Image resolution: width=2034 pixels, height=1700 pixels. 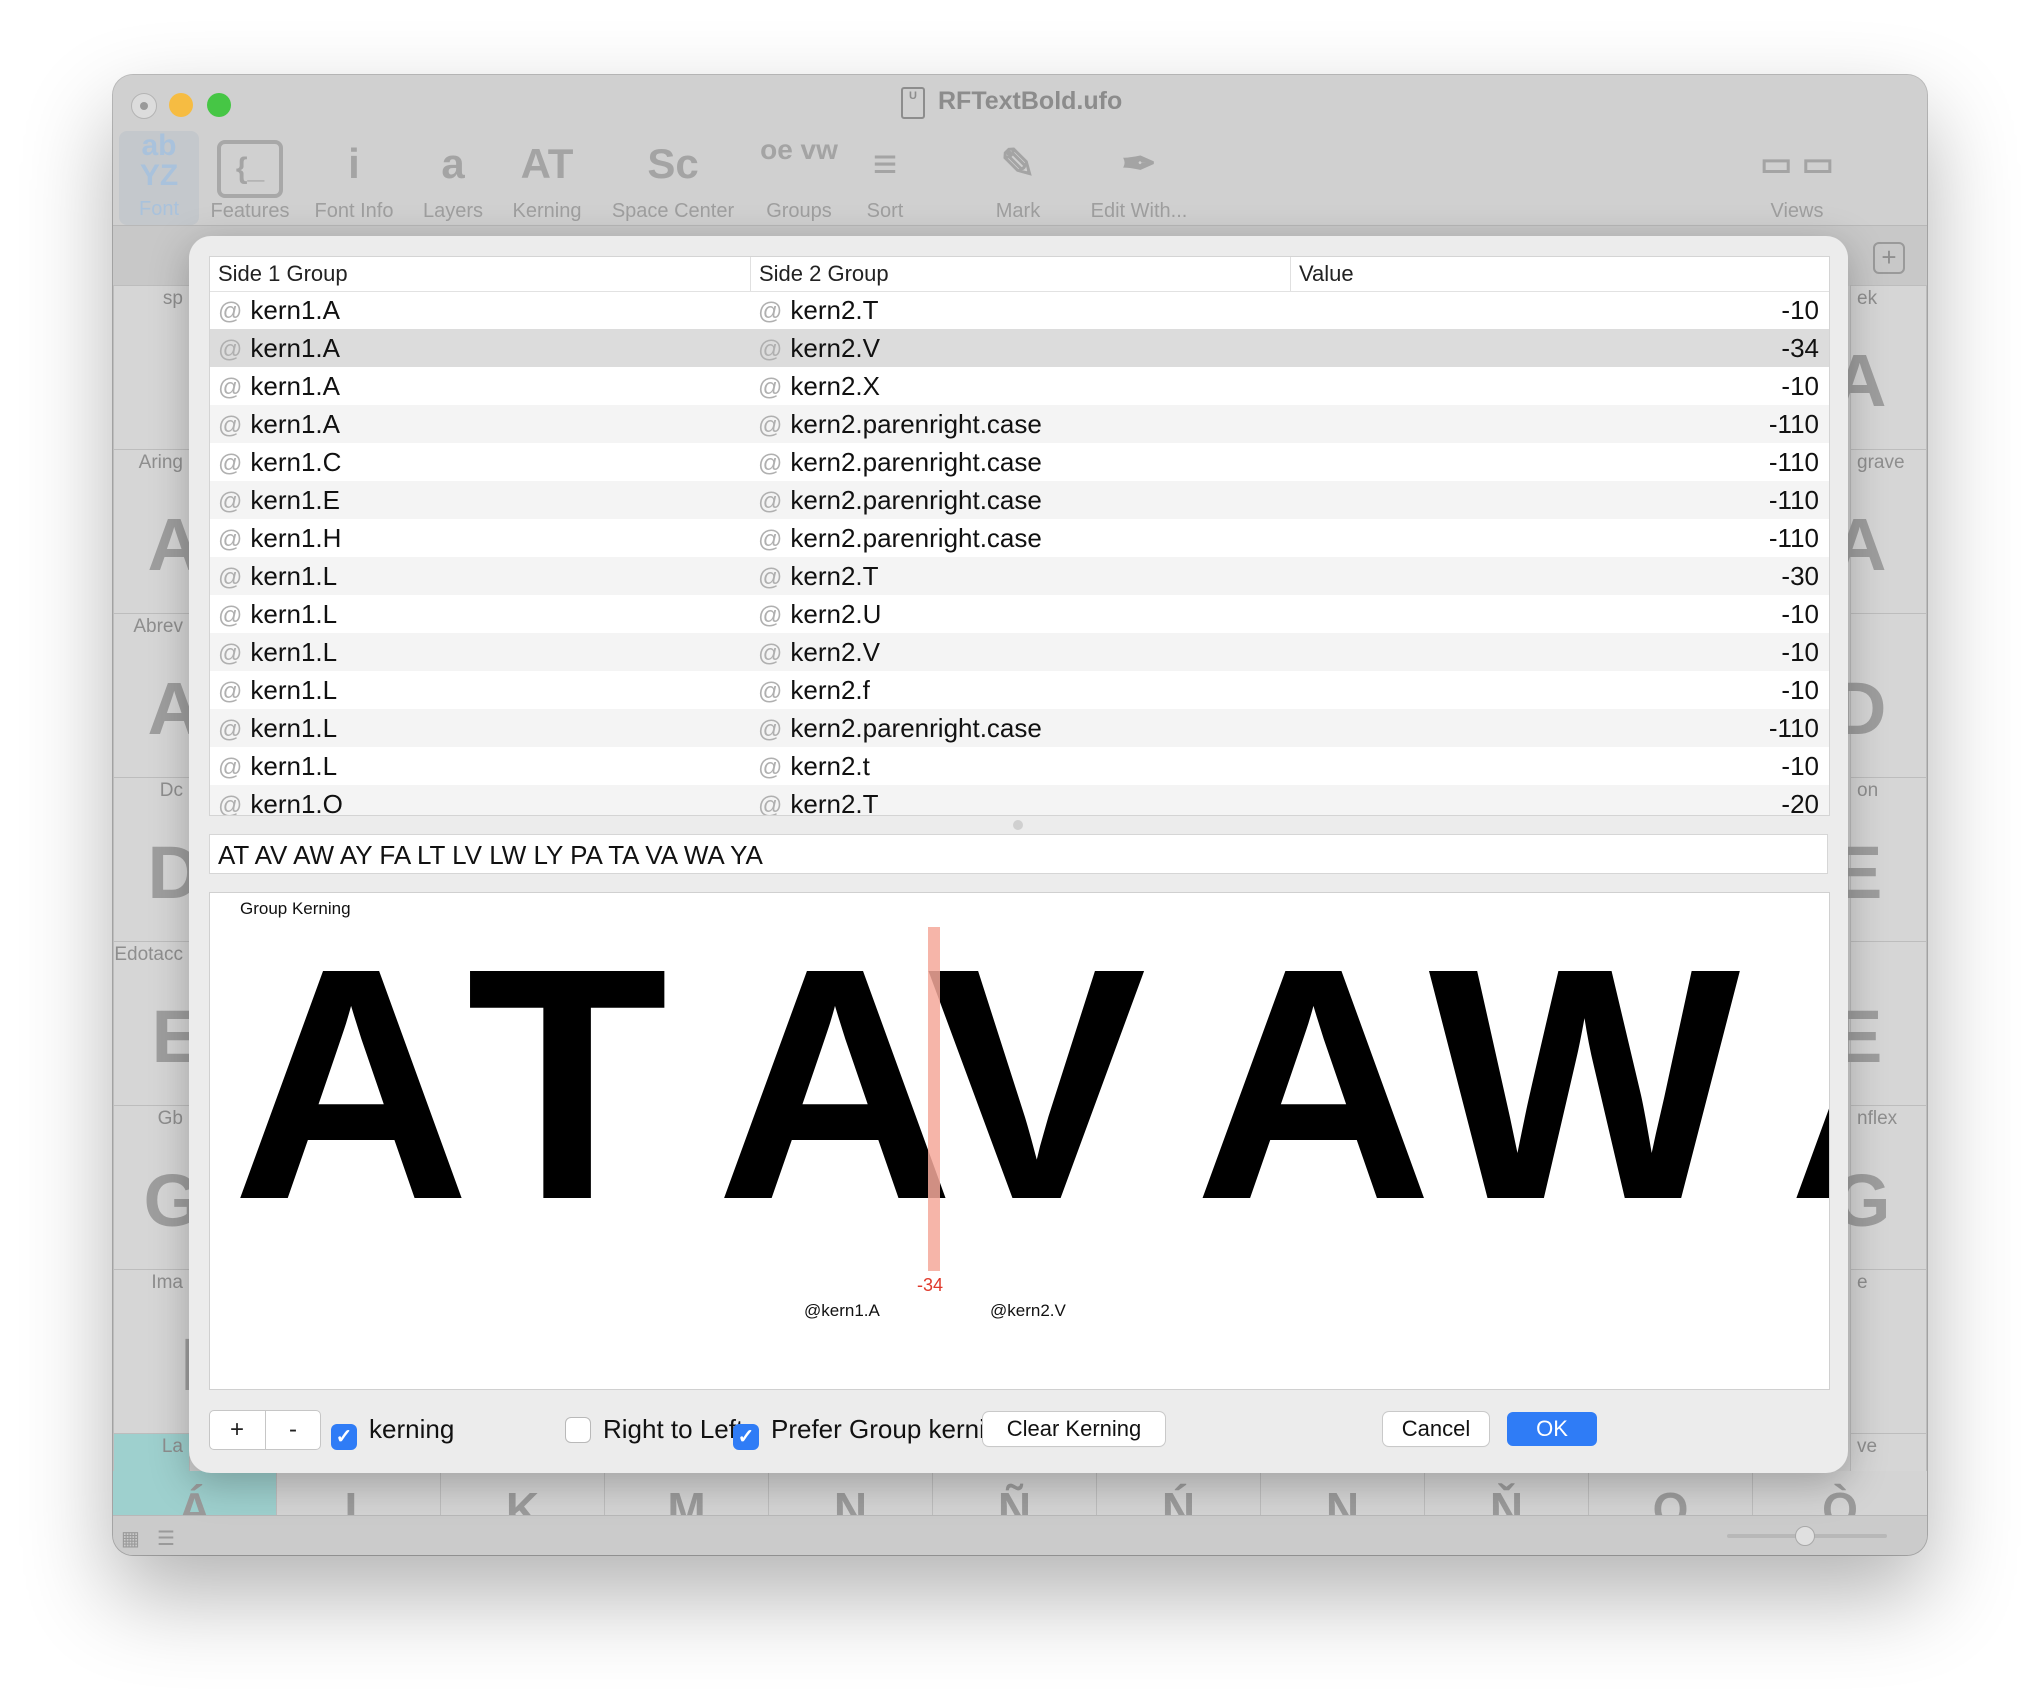 I want to click on kerning-checkbox: ✓ kerning, so click(x=392, y=1431).